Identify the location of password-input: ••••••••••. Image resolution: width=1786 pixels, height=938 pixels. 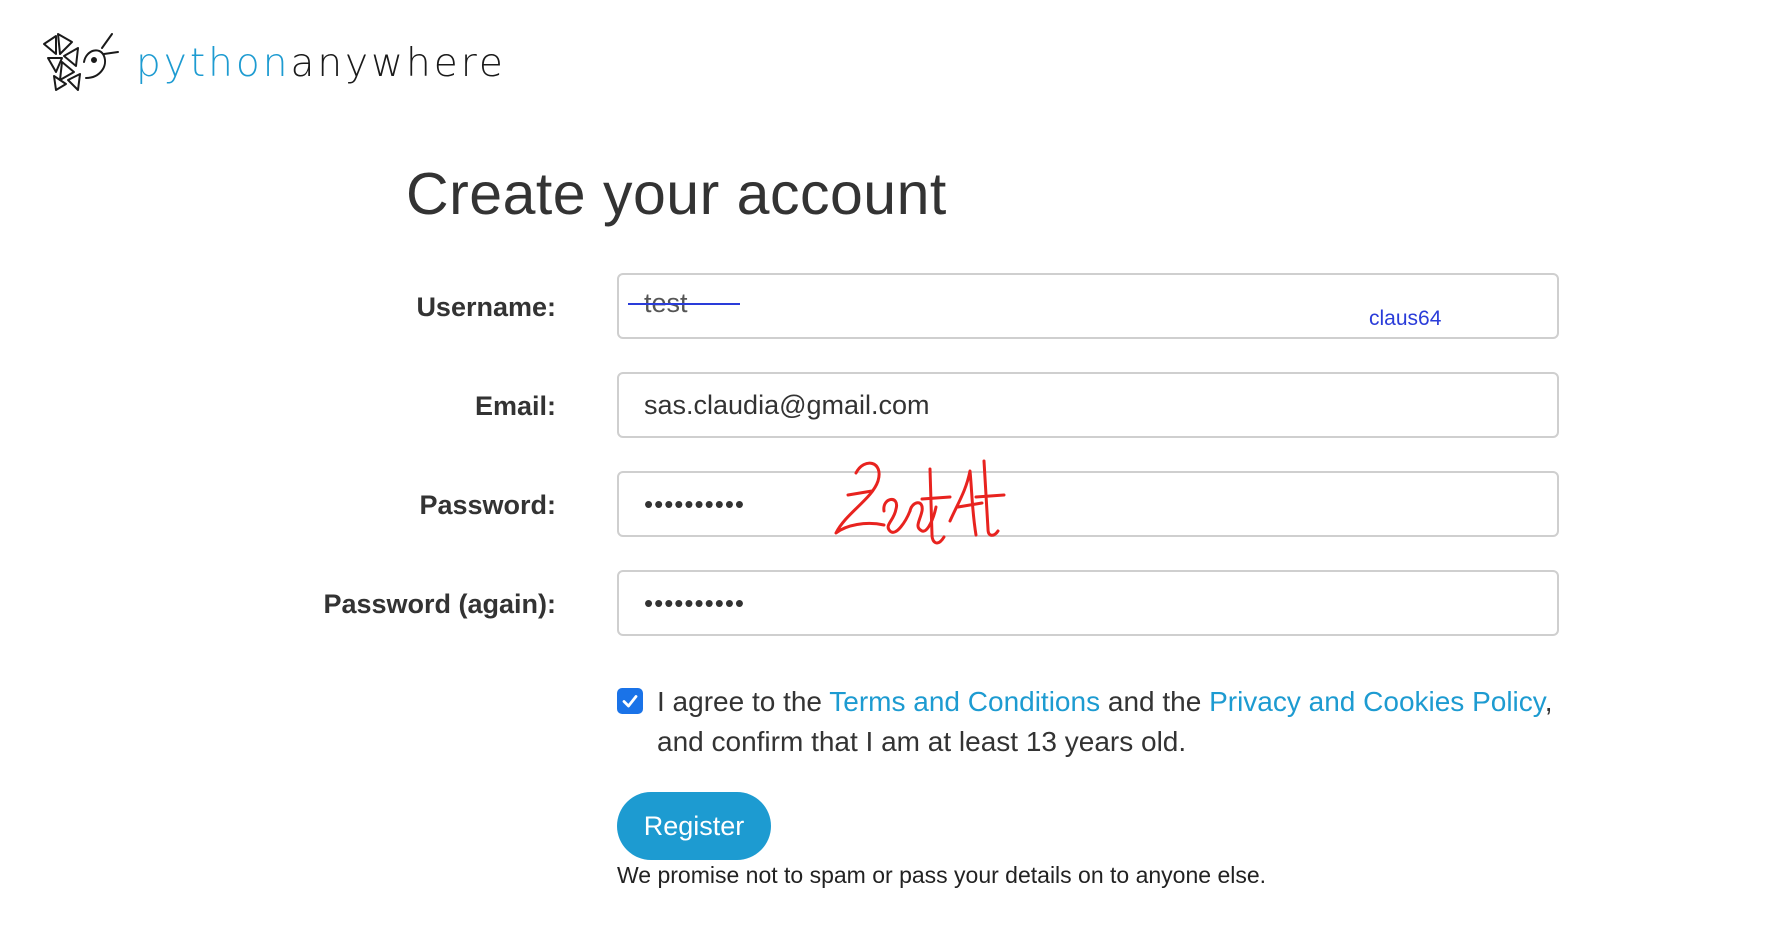
(1088, 504).